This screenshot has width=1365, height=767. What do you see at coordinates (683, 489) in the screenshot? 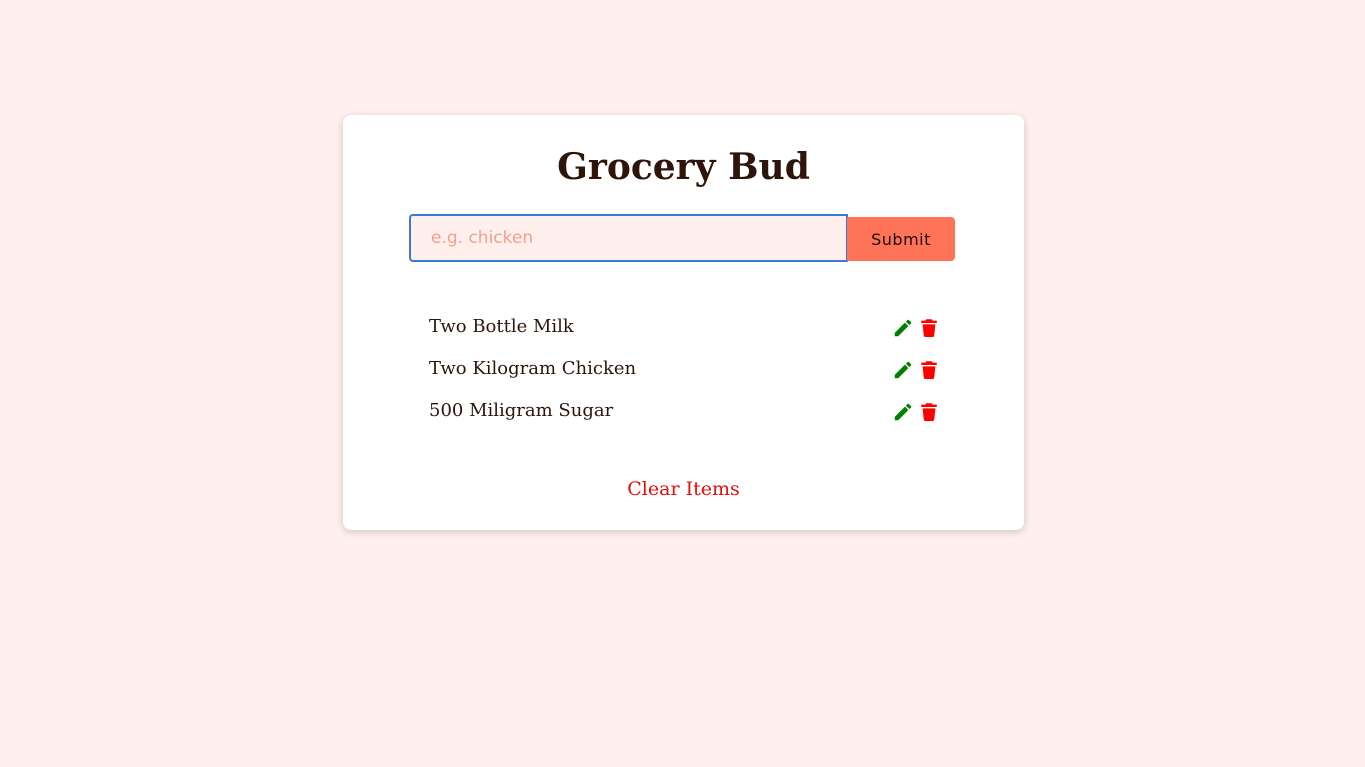
I see `clear-items-button: Clear Items` at bounding box center [683, 489].